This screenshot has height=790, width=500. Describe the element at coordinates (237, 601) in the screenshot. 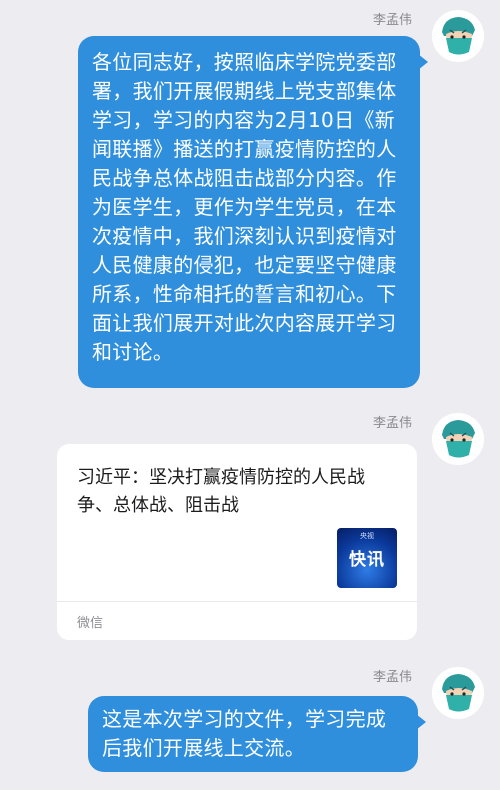

I see `card-divider` at that location.